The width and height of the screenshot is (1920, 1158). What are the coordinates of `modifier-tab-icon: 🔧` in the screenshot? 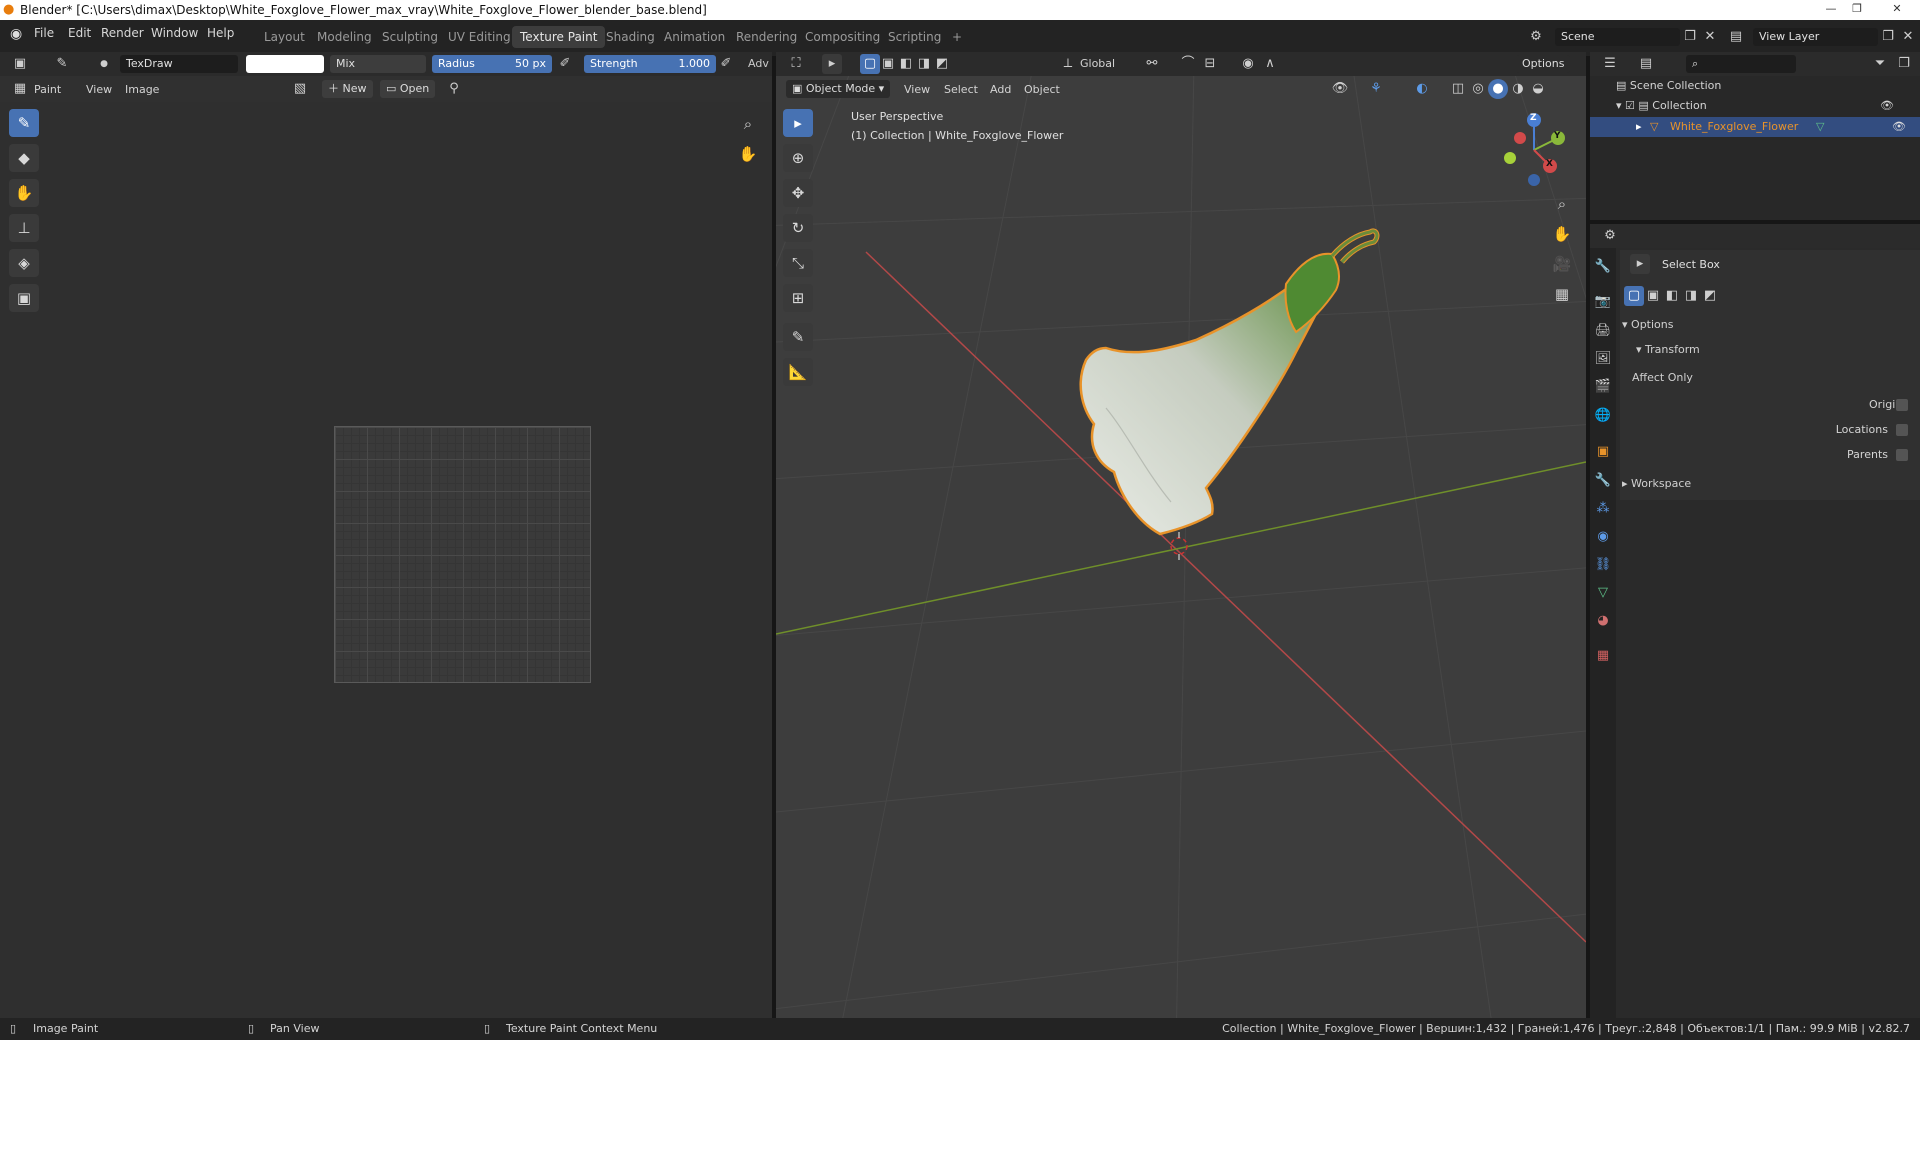 It's located at (1603, 481).